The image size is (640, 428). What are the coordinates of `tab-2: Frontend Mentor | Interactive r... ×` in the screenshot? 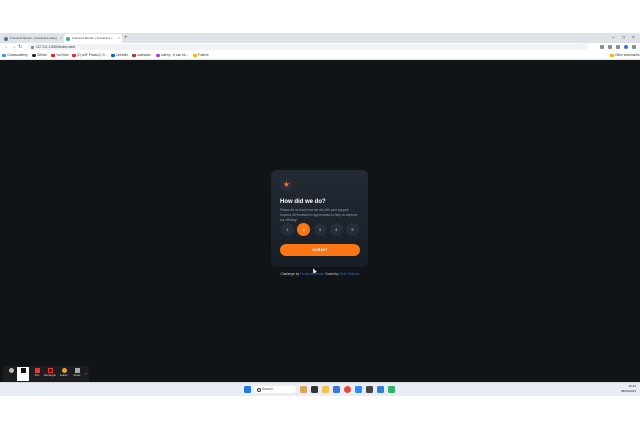 It's located at (93, 38).